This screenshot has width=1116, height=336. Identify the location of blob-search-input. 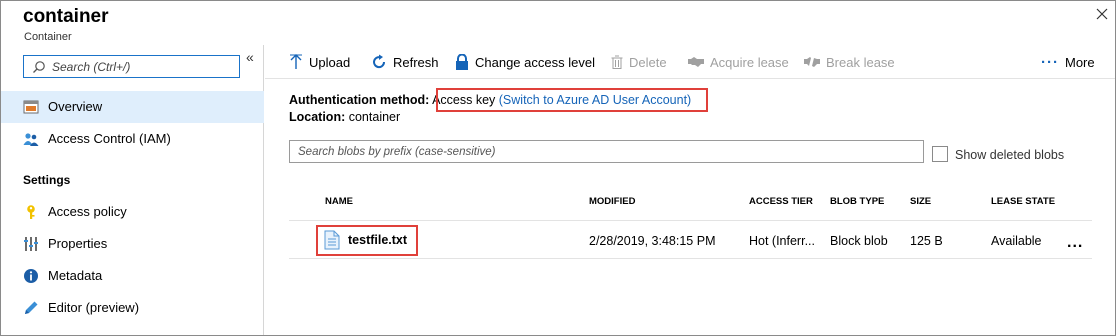
(606, 151).